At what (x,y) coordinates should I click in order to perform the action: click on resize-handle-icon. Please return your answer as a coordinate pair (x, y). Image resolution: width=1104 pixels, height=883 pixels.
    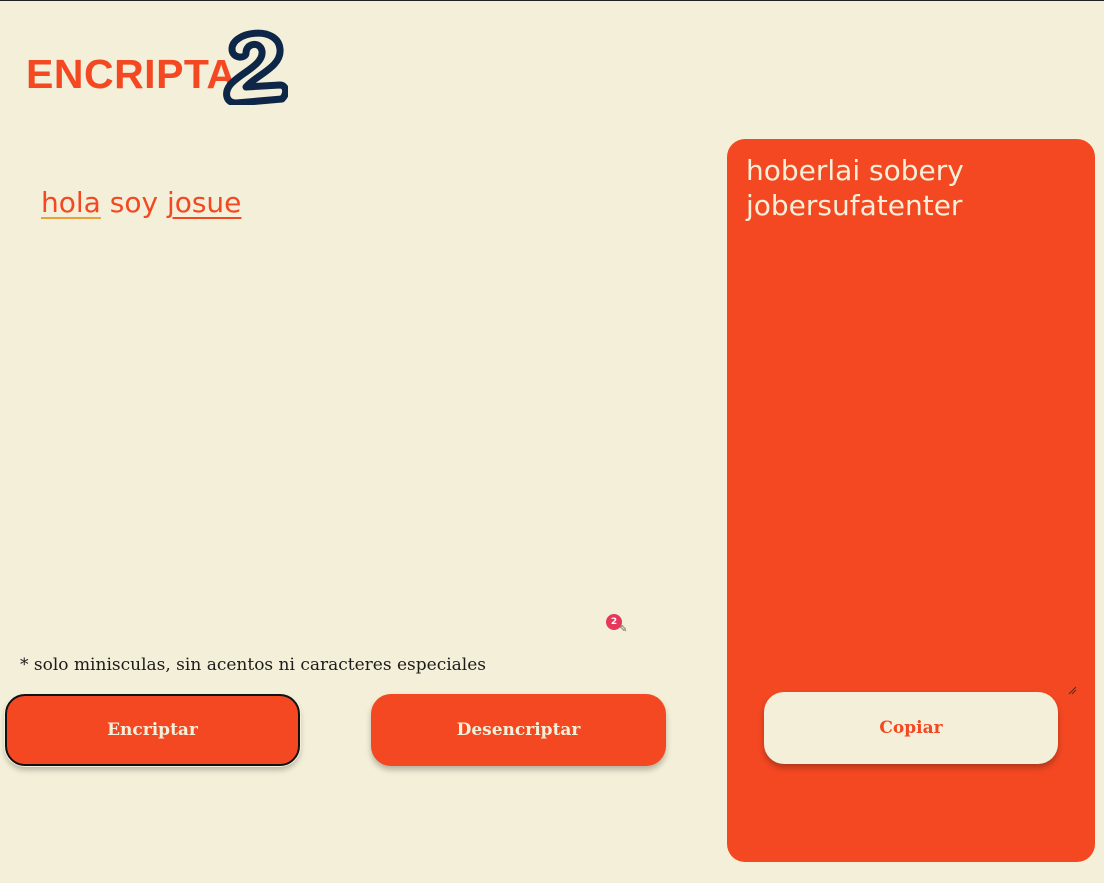
    Looking at the image, I should click on (1072, 690).